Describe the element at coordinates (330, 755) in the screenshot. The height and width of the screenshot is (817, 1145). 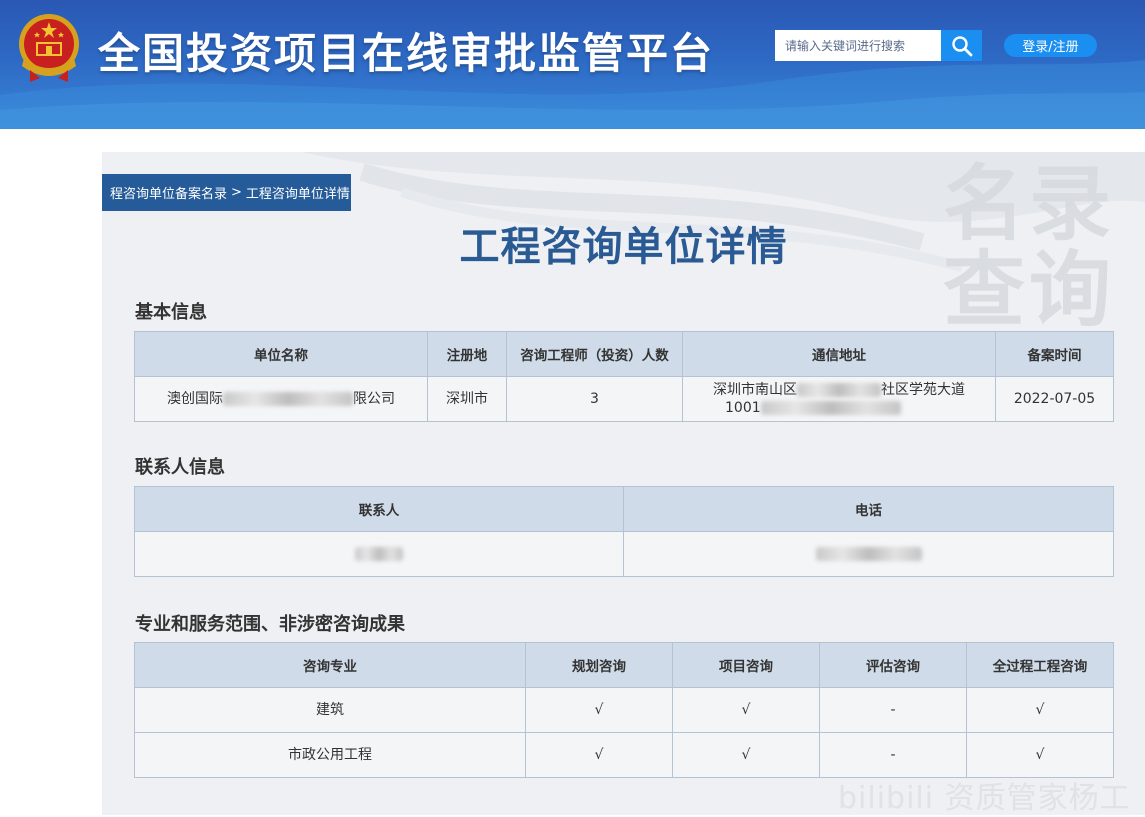
I see `major-cell: 市政公用工程` at that location.